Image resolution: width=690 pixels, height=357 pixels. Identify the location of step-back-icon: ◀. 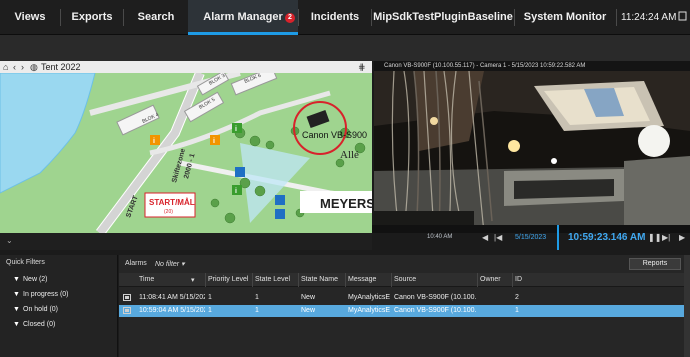
(485, 237).